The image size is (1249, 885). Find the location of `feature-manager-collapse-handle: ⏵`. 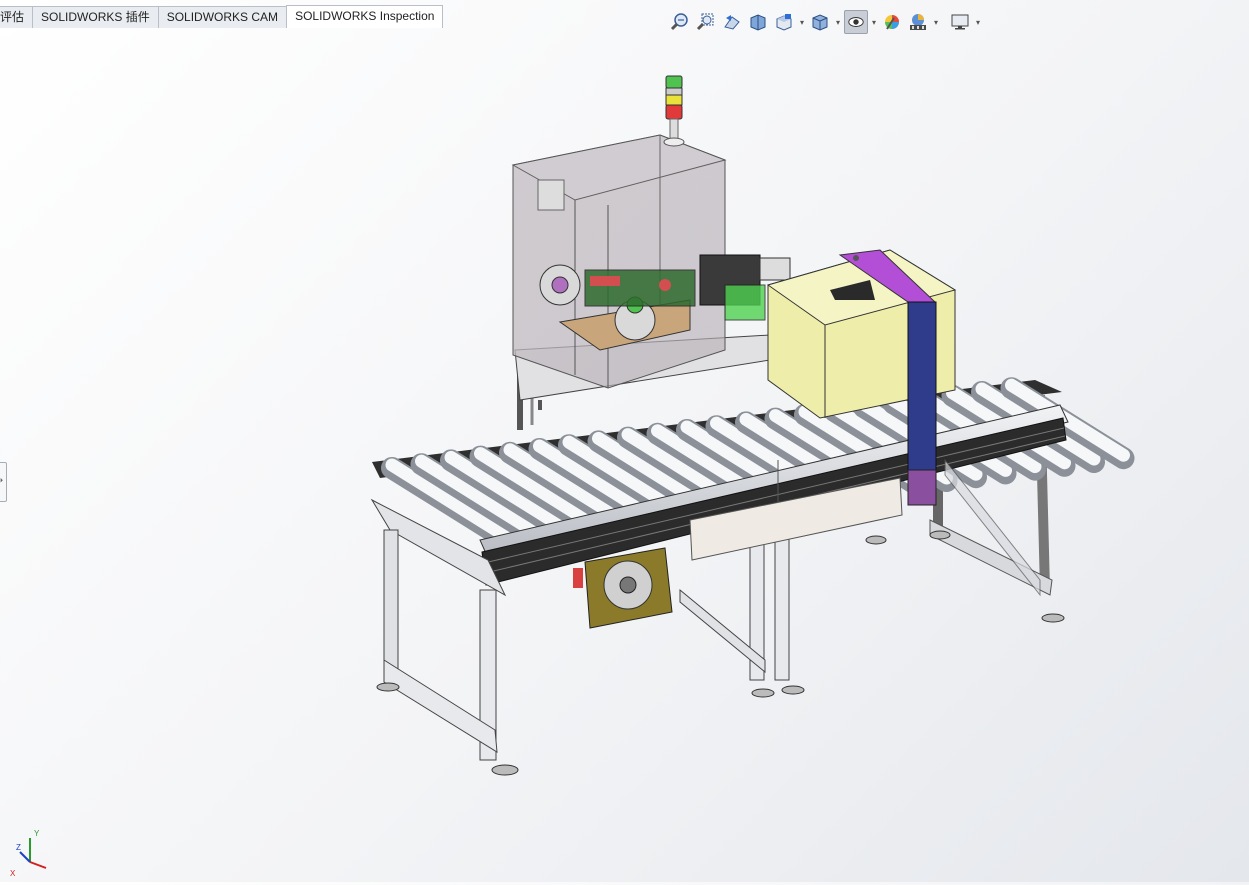

feature-manager-collapse-handle: ⏵ is located at coordinates (3, 482).